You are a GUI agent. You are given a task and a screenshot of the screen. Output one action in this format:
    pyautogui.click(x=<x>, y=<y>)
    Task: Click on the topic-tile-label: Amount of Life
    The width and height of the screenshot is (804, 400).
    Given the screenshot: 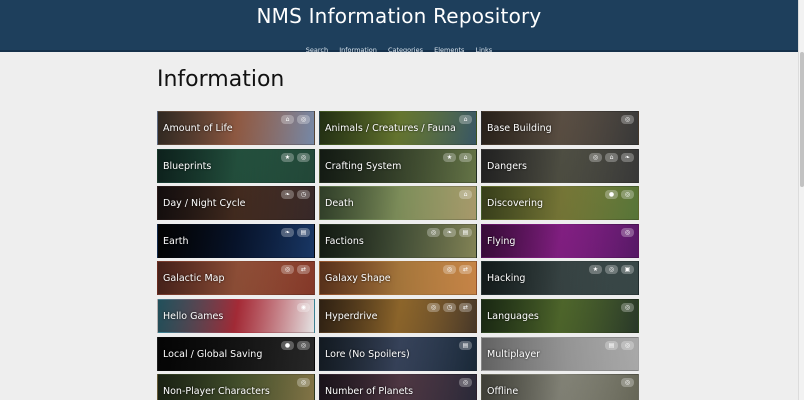 What is the action you would take?
    pyautogui.click(x=198, y=128)
    